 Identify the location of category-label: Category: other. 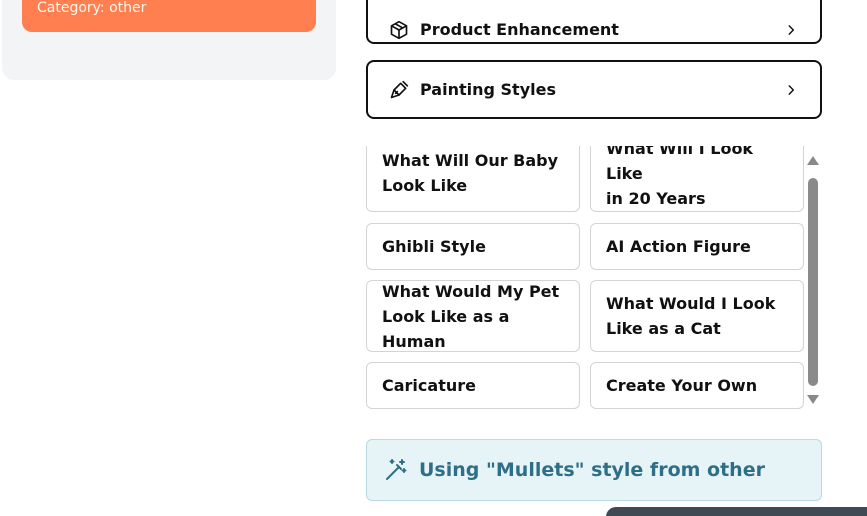
(92, 8).